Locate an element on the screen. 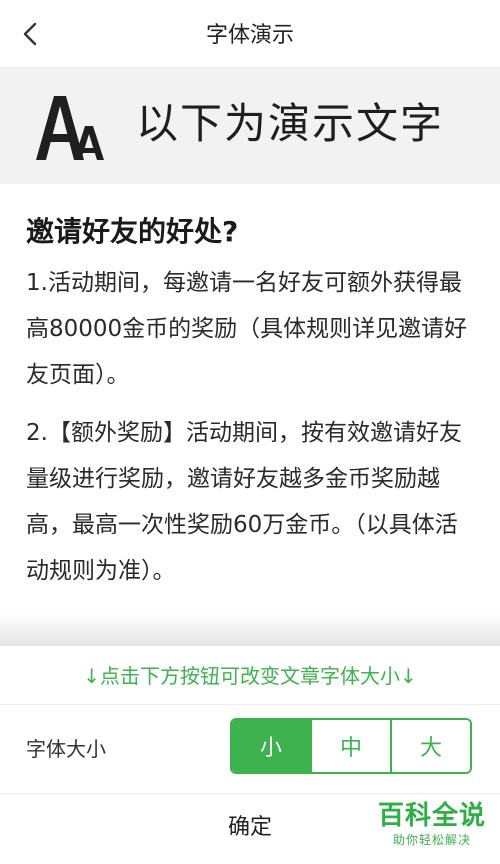 This screenshot has width=500, height=864. top-nav-bar: 字体演示 is located at coordinates (250, 34).